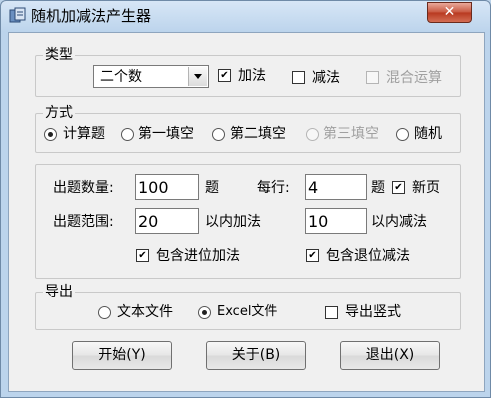 This screenshot has height=398, width=491. Describe the element at coordinates (151, 76) in the screenshot. I see `operand-count-select: 二个数` at that location.